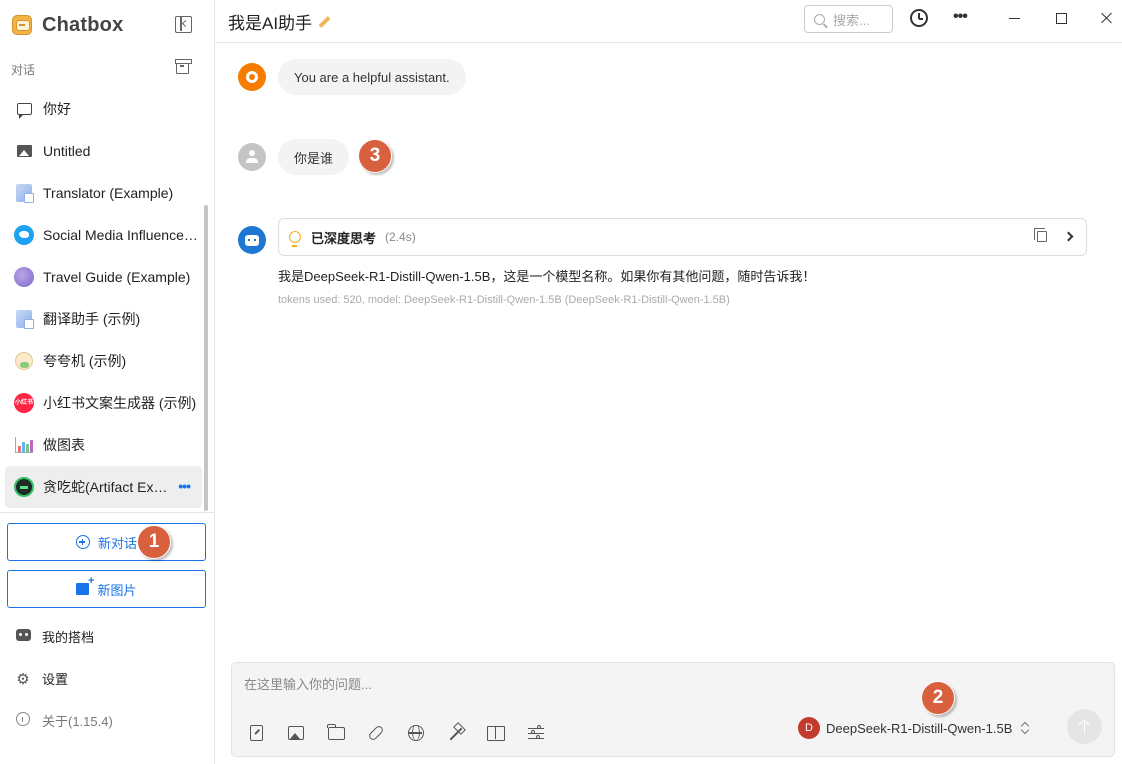  I want to click on annotation-badge: 2, so click(938, 698).